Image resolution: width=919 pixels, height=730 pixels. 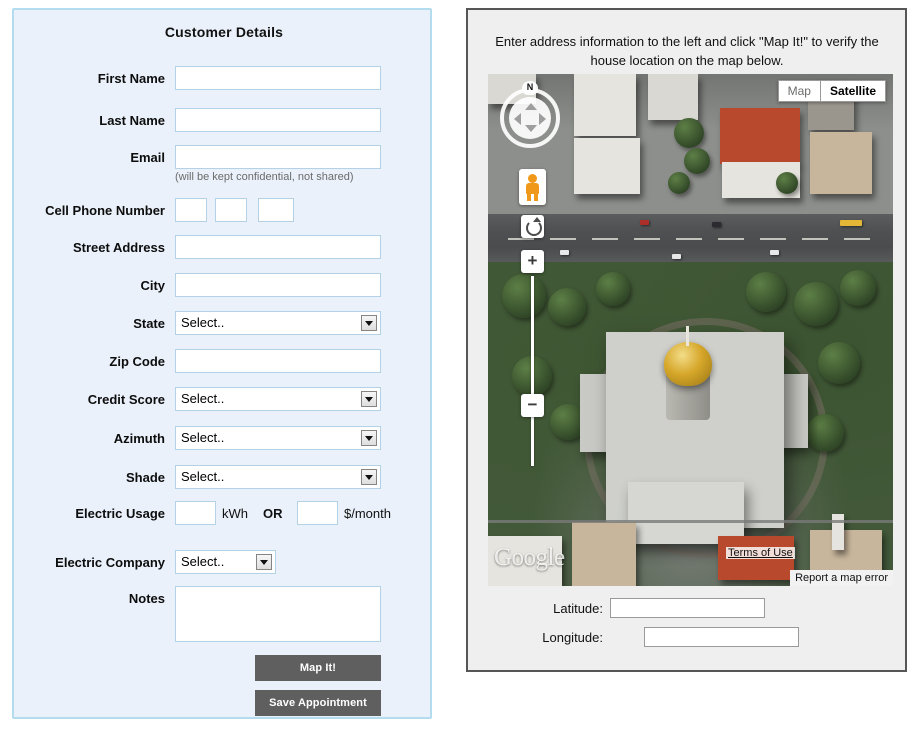 I want to click on form-row-shade: Shade Select.., so click(x=224, y=478).